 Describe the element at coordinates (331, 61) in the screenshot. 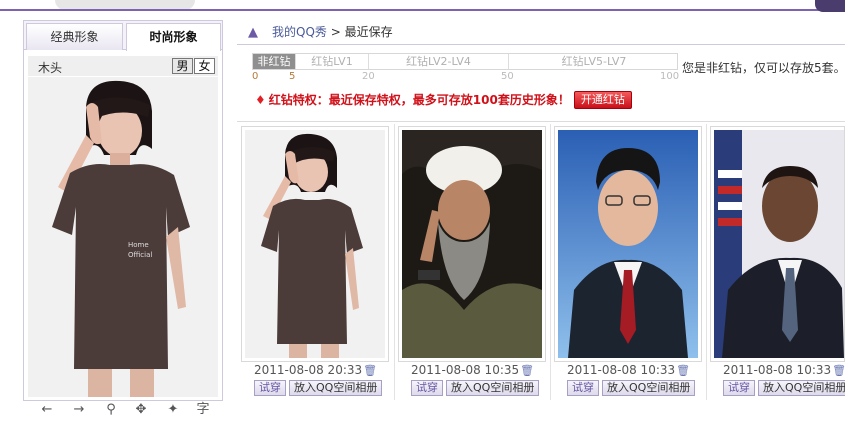

I see `level-segment-lv1: 红钻LV1` at that location.